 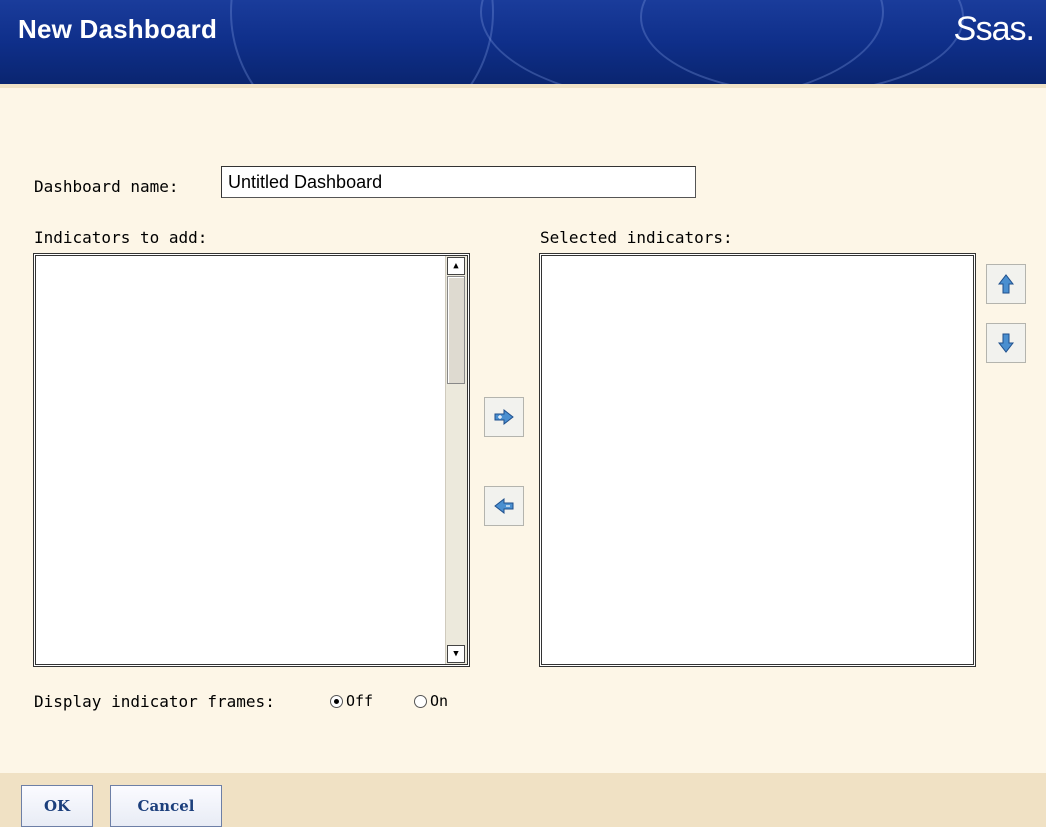 What do you see at coordinates (636, 237) in the screenshot?
I see `selected-indicators-label: Selected indicators:` at bounding box center [636, 237].